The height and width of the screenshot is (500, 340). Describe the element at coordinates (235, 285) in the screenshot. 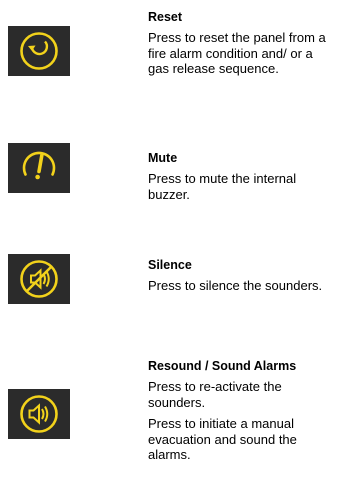

I see `silence-description: Press to silence the sounders.` at that location.